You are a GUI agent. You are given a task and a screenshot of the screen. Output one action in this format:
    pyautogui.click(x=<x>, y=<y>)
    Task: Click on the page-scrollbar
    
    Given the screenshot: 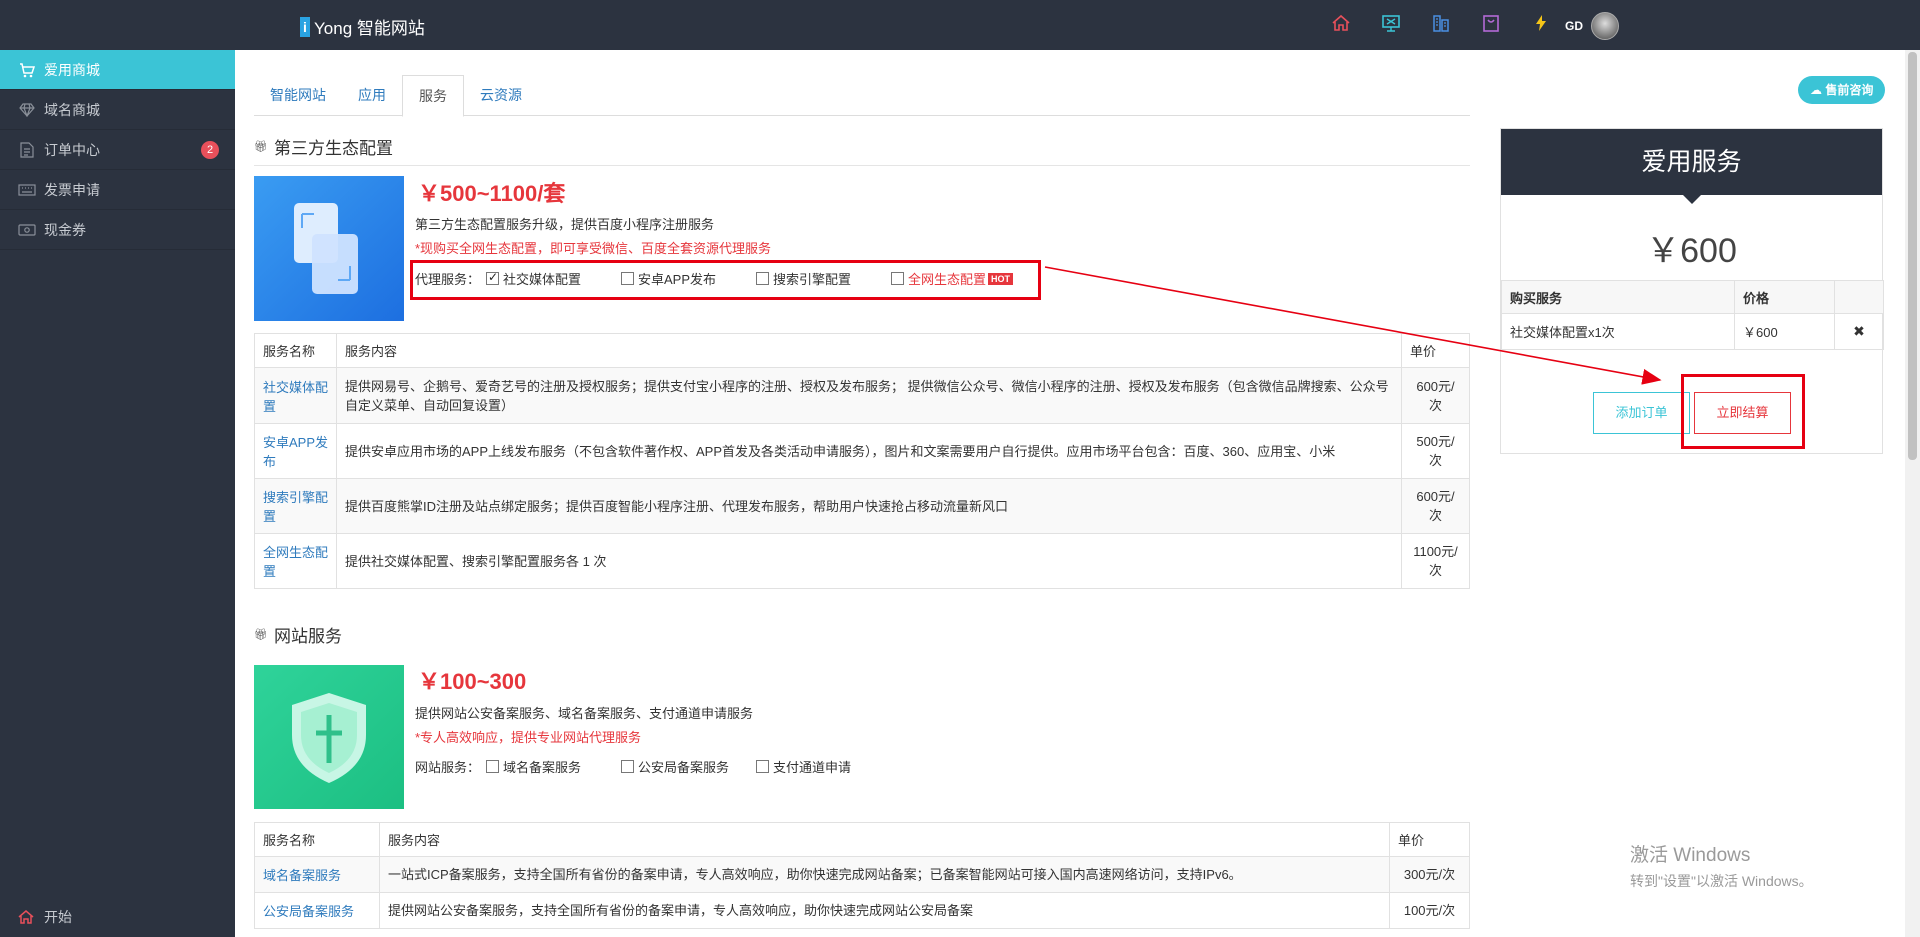 What is the action you would take?
    pyautogui.click(x=1912, y=493)
    